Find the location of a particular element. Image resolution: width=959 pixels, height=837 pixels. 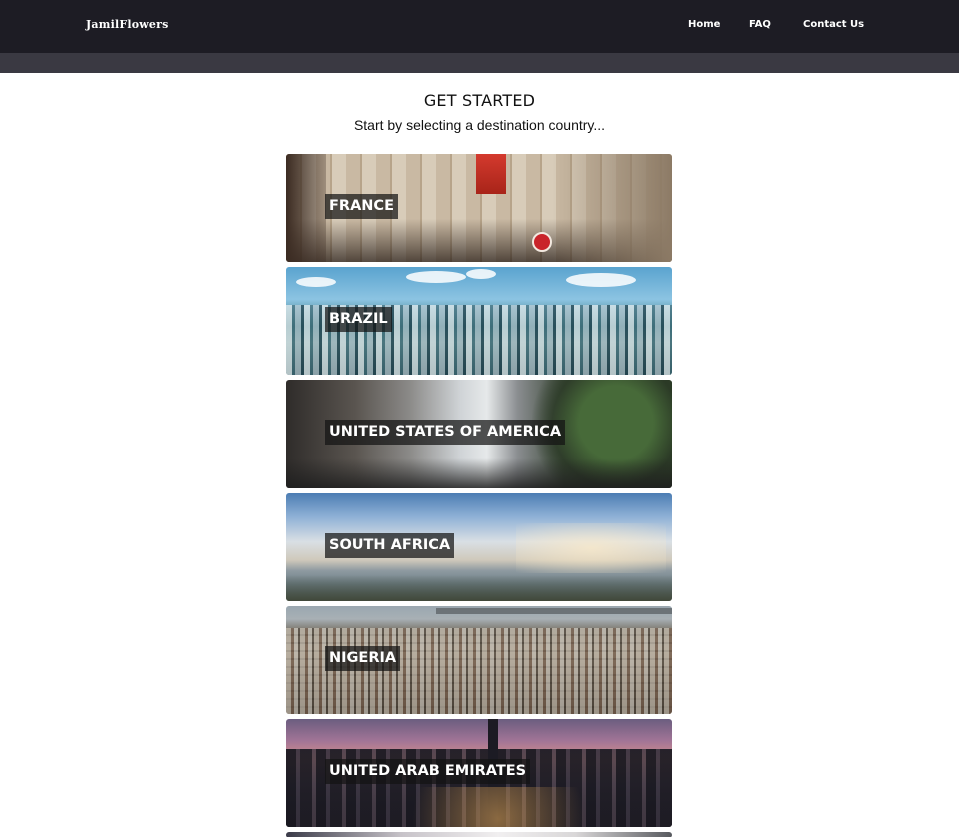

country-label: SOUTH AFRICA is located at coordinates (390, 545).